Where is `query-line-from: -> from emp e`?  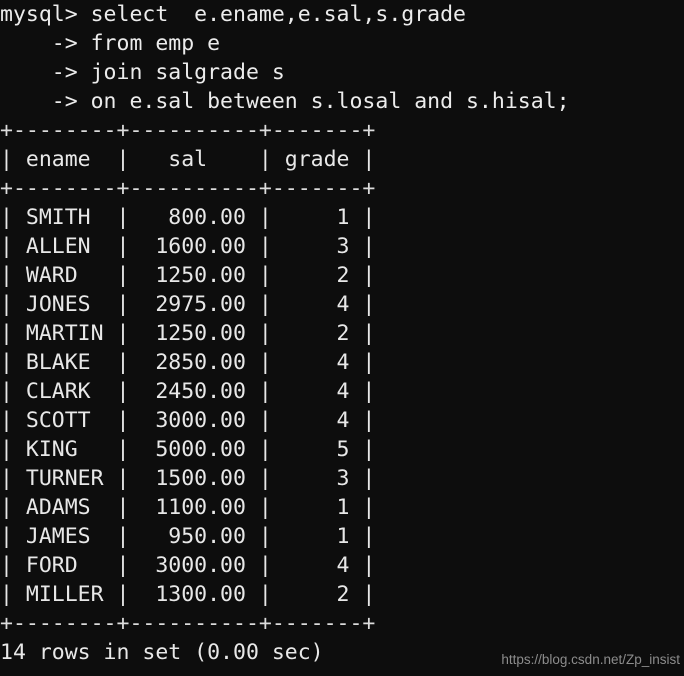
query-line-from: -> from emp e is located at coordinates (110, 43).